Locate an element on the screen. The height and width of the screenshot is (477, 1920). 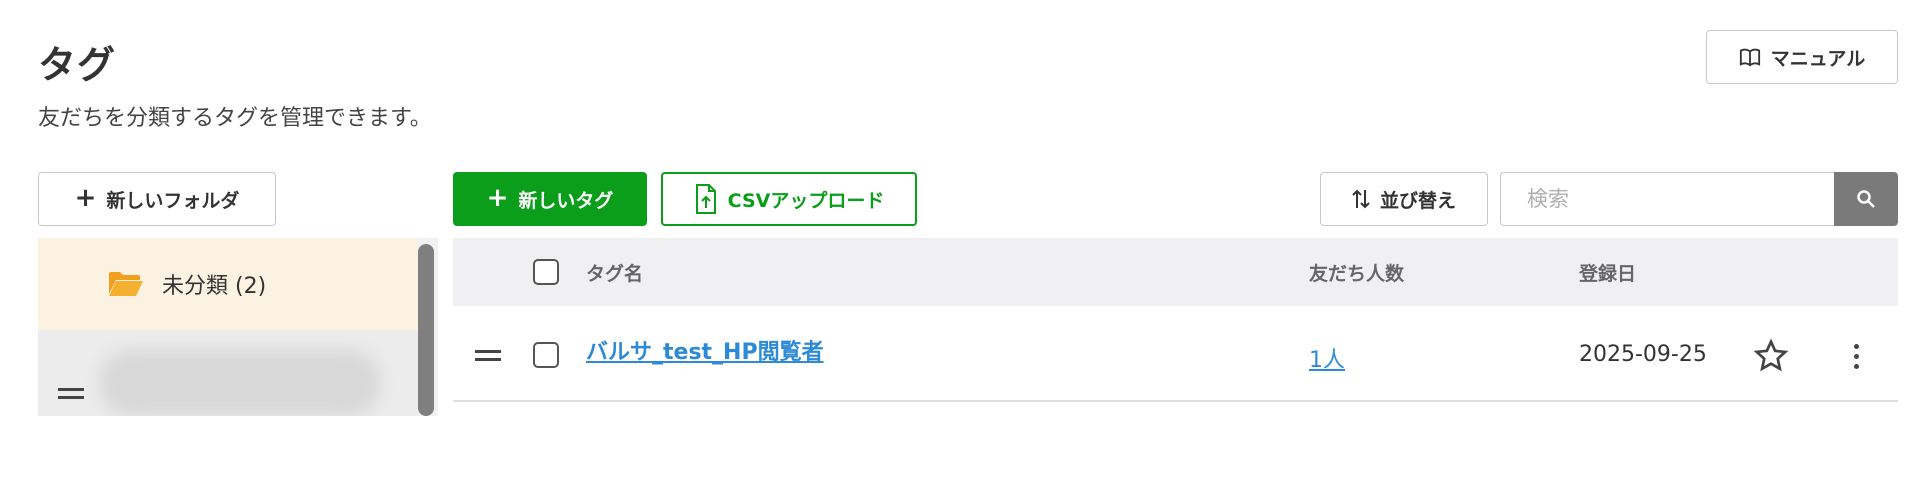
new-tag-label: 新しいタグ is located at coordinates (566, 200).